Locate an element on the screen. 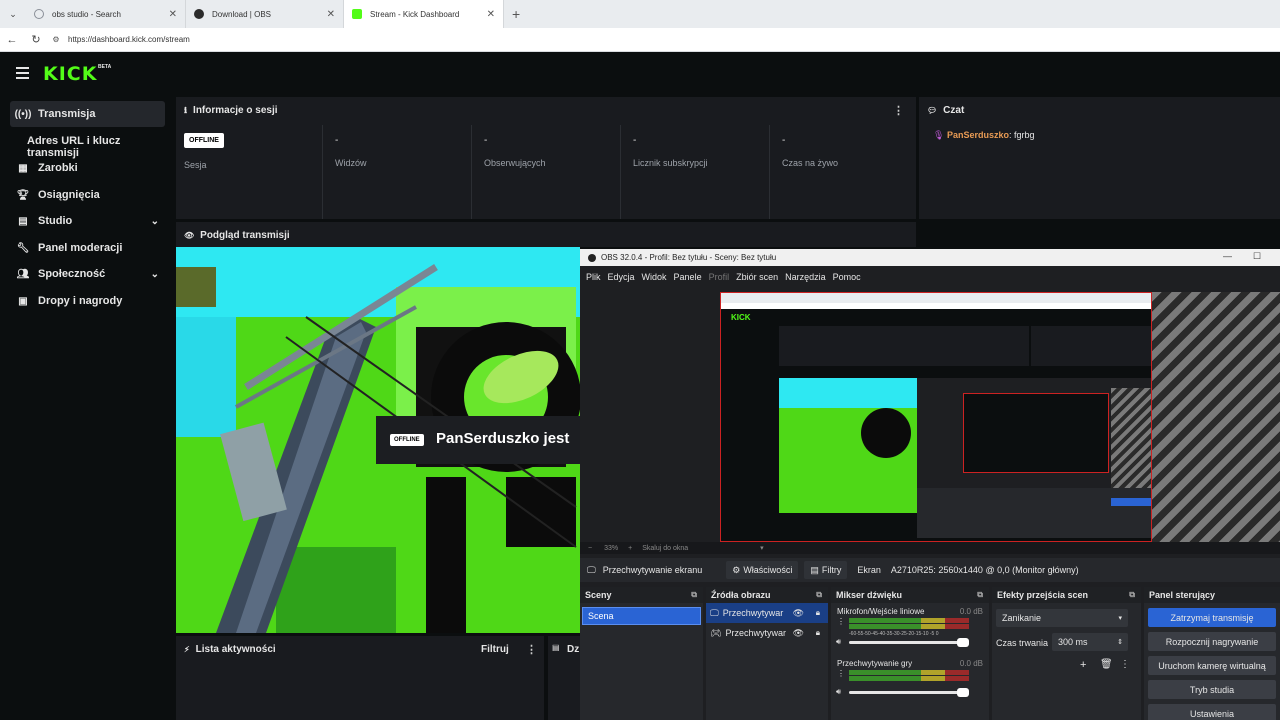 The width and height of the screenshot is (1280, 720). menu-panele: Panele is located at coordinates (688, 277).